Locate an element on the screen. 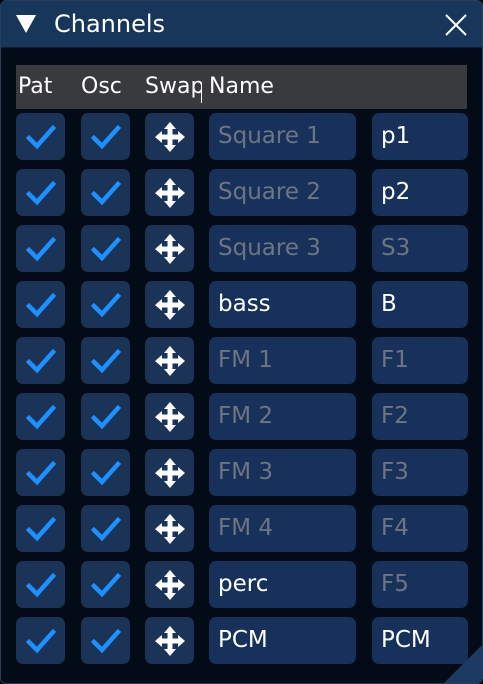 This screenshot has height=684, width=483. channel-name-input: FM 4 is located at coordinates (282, 528).